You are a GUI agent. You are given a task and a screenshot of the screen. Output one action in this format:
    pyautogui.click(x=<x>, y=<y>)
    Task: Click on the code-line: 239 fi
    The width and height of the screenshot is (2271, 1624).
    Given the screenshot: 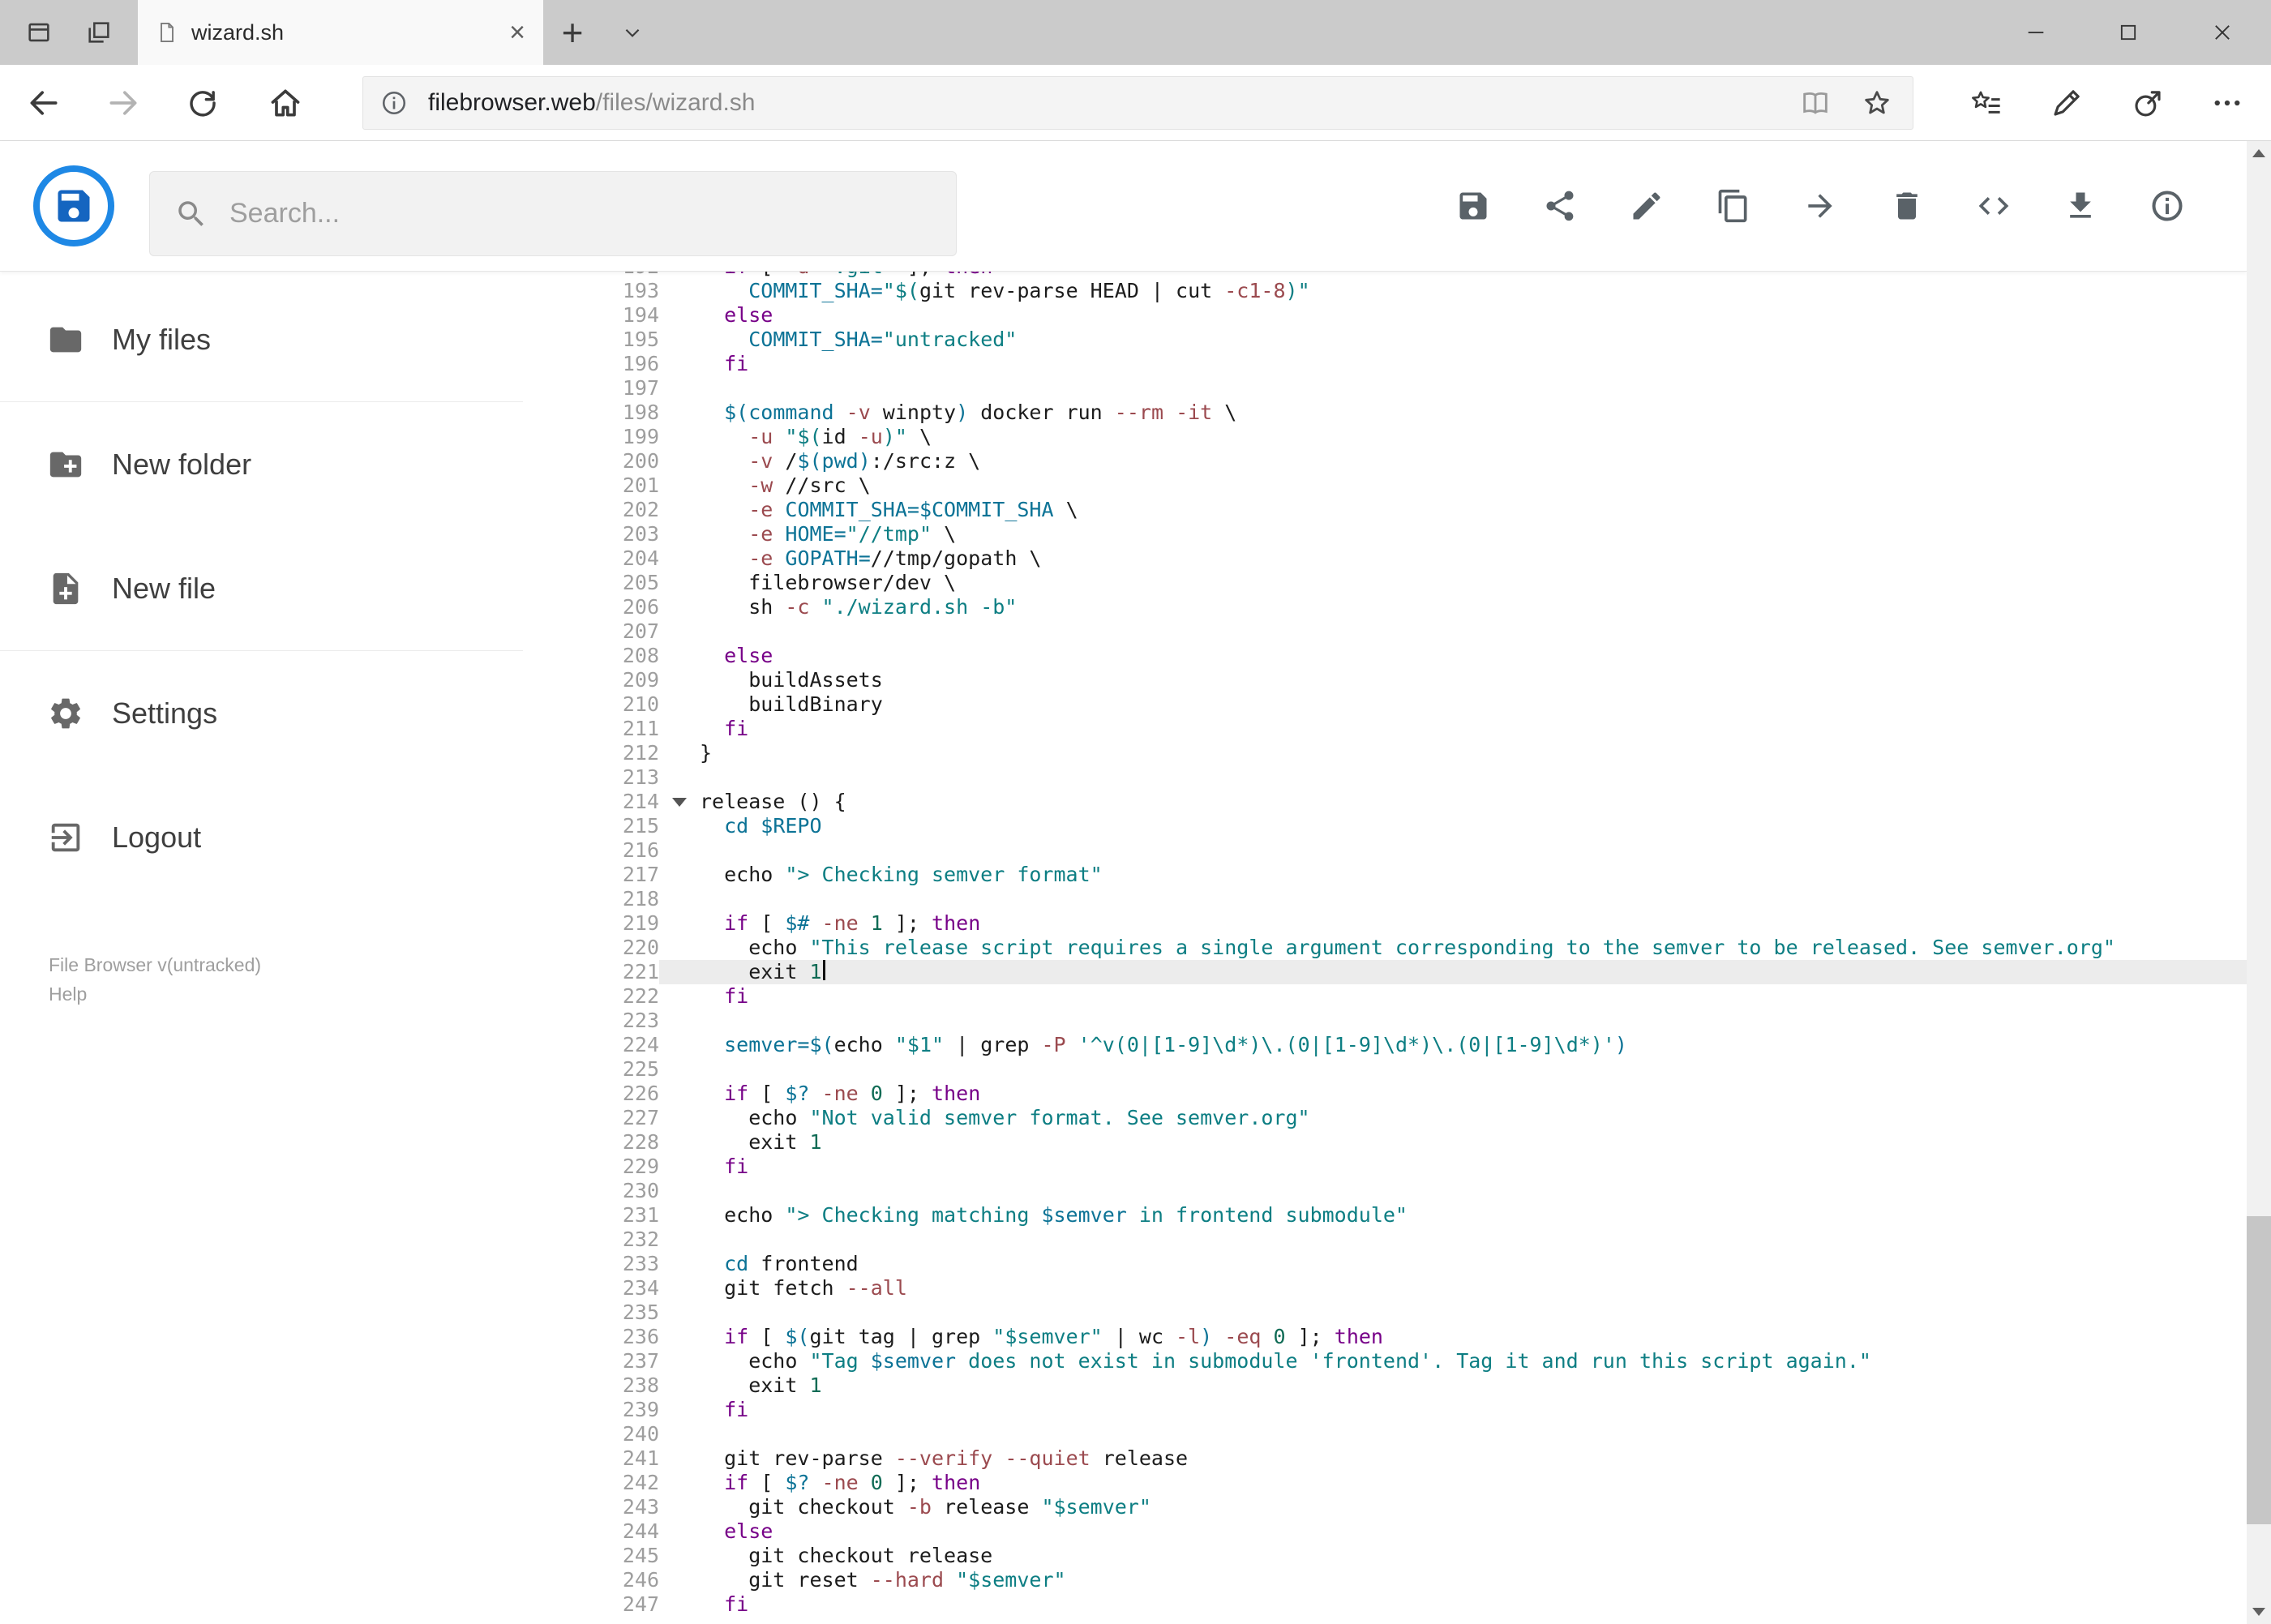 What is the action you would take?
    pyautogui.click(x=1397, y=1410)
    